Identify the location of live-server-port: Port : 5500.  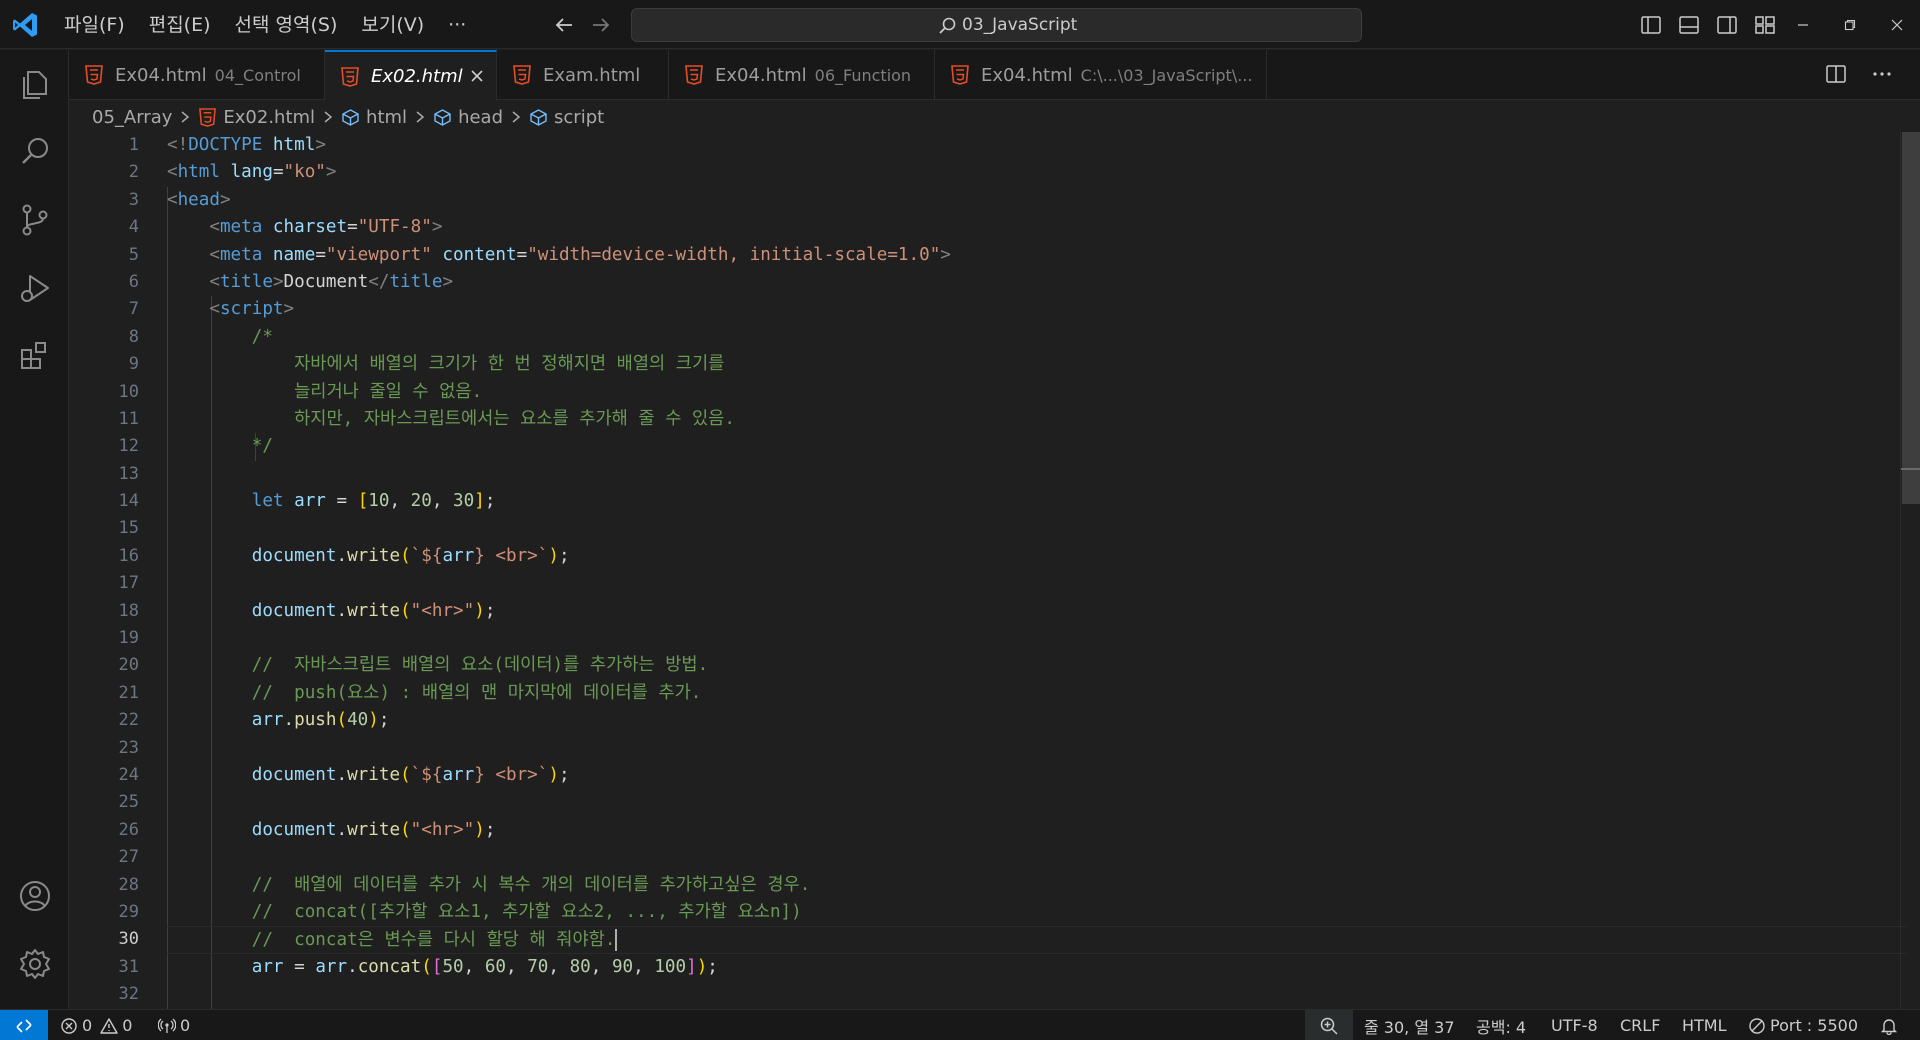
(1803, 1025).